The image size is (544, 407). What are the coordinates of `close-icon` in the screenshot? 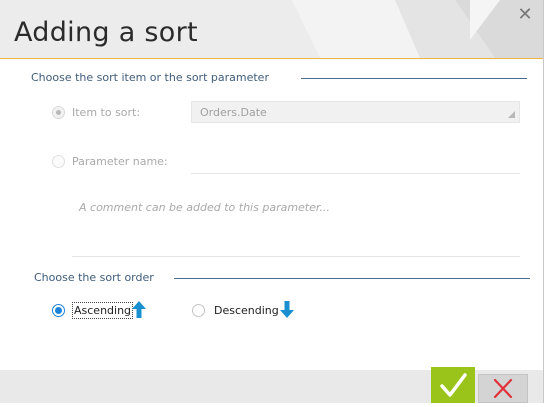 It's located at (503, 388).